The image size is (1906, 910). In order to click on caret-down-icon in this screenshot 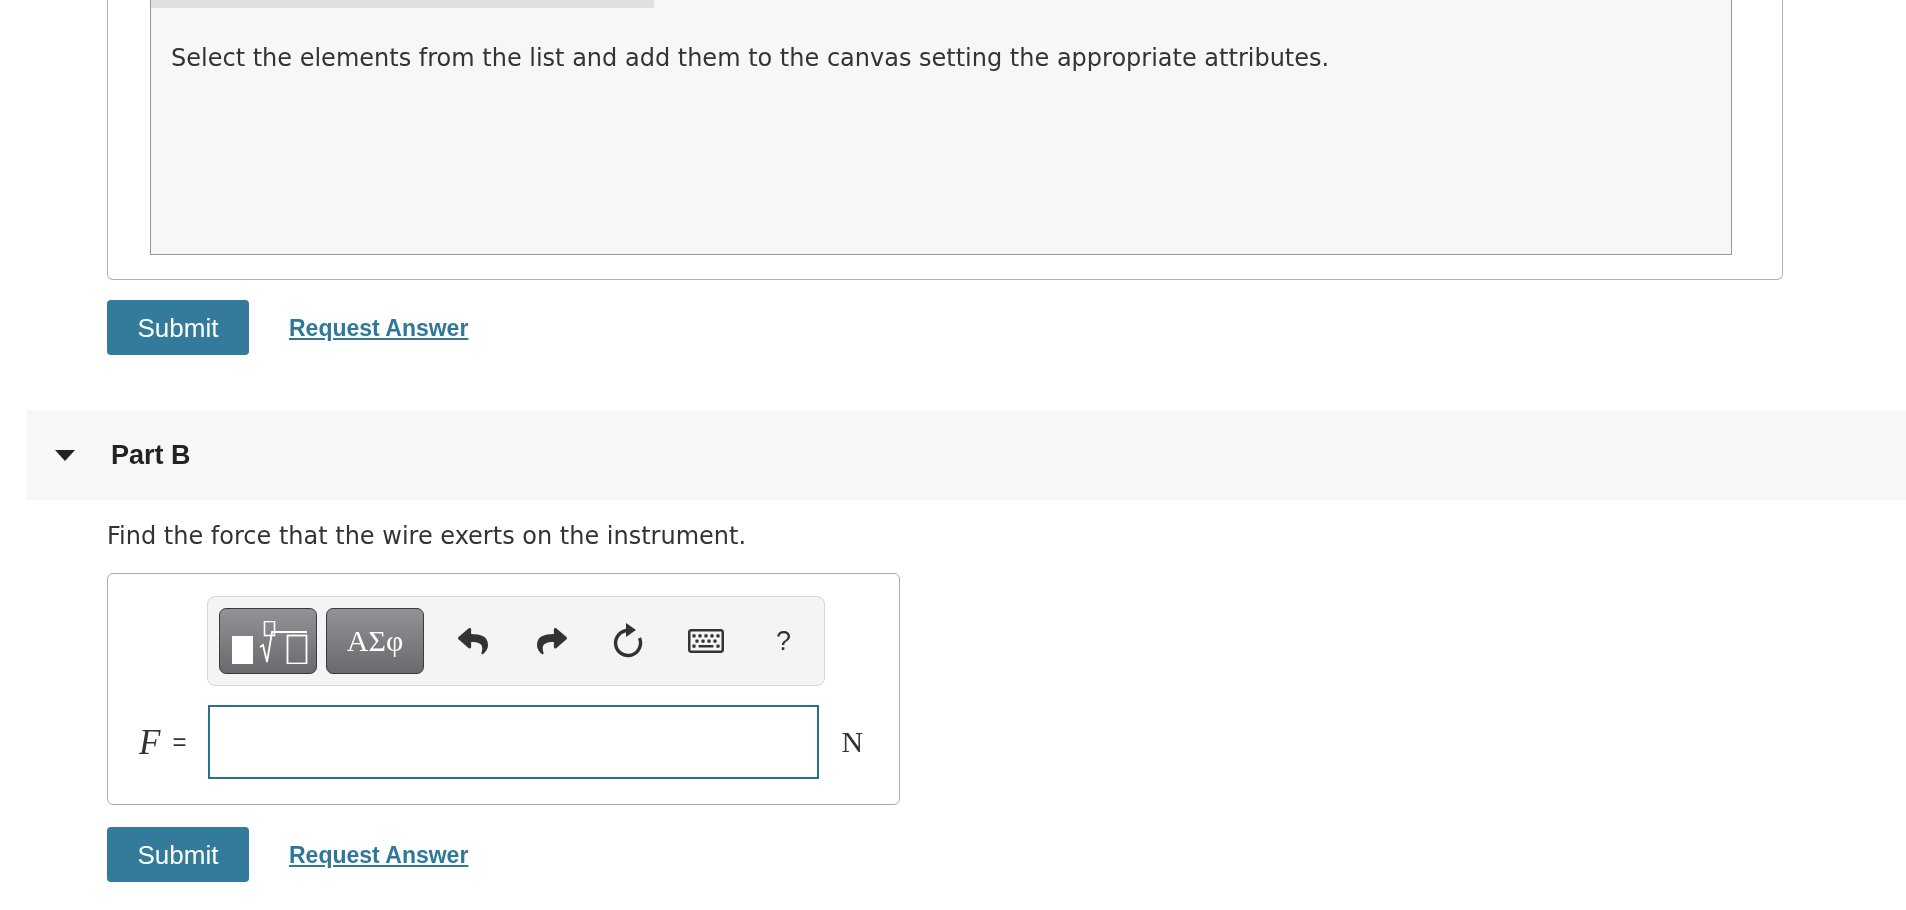, I will do `click(65, 455)`.